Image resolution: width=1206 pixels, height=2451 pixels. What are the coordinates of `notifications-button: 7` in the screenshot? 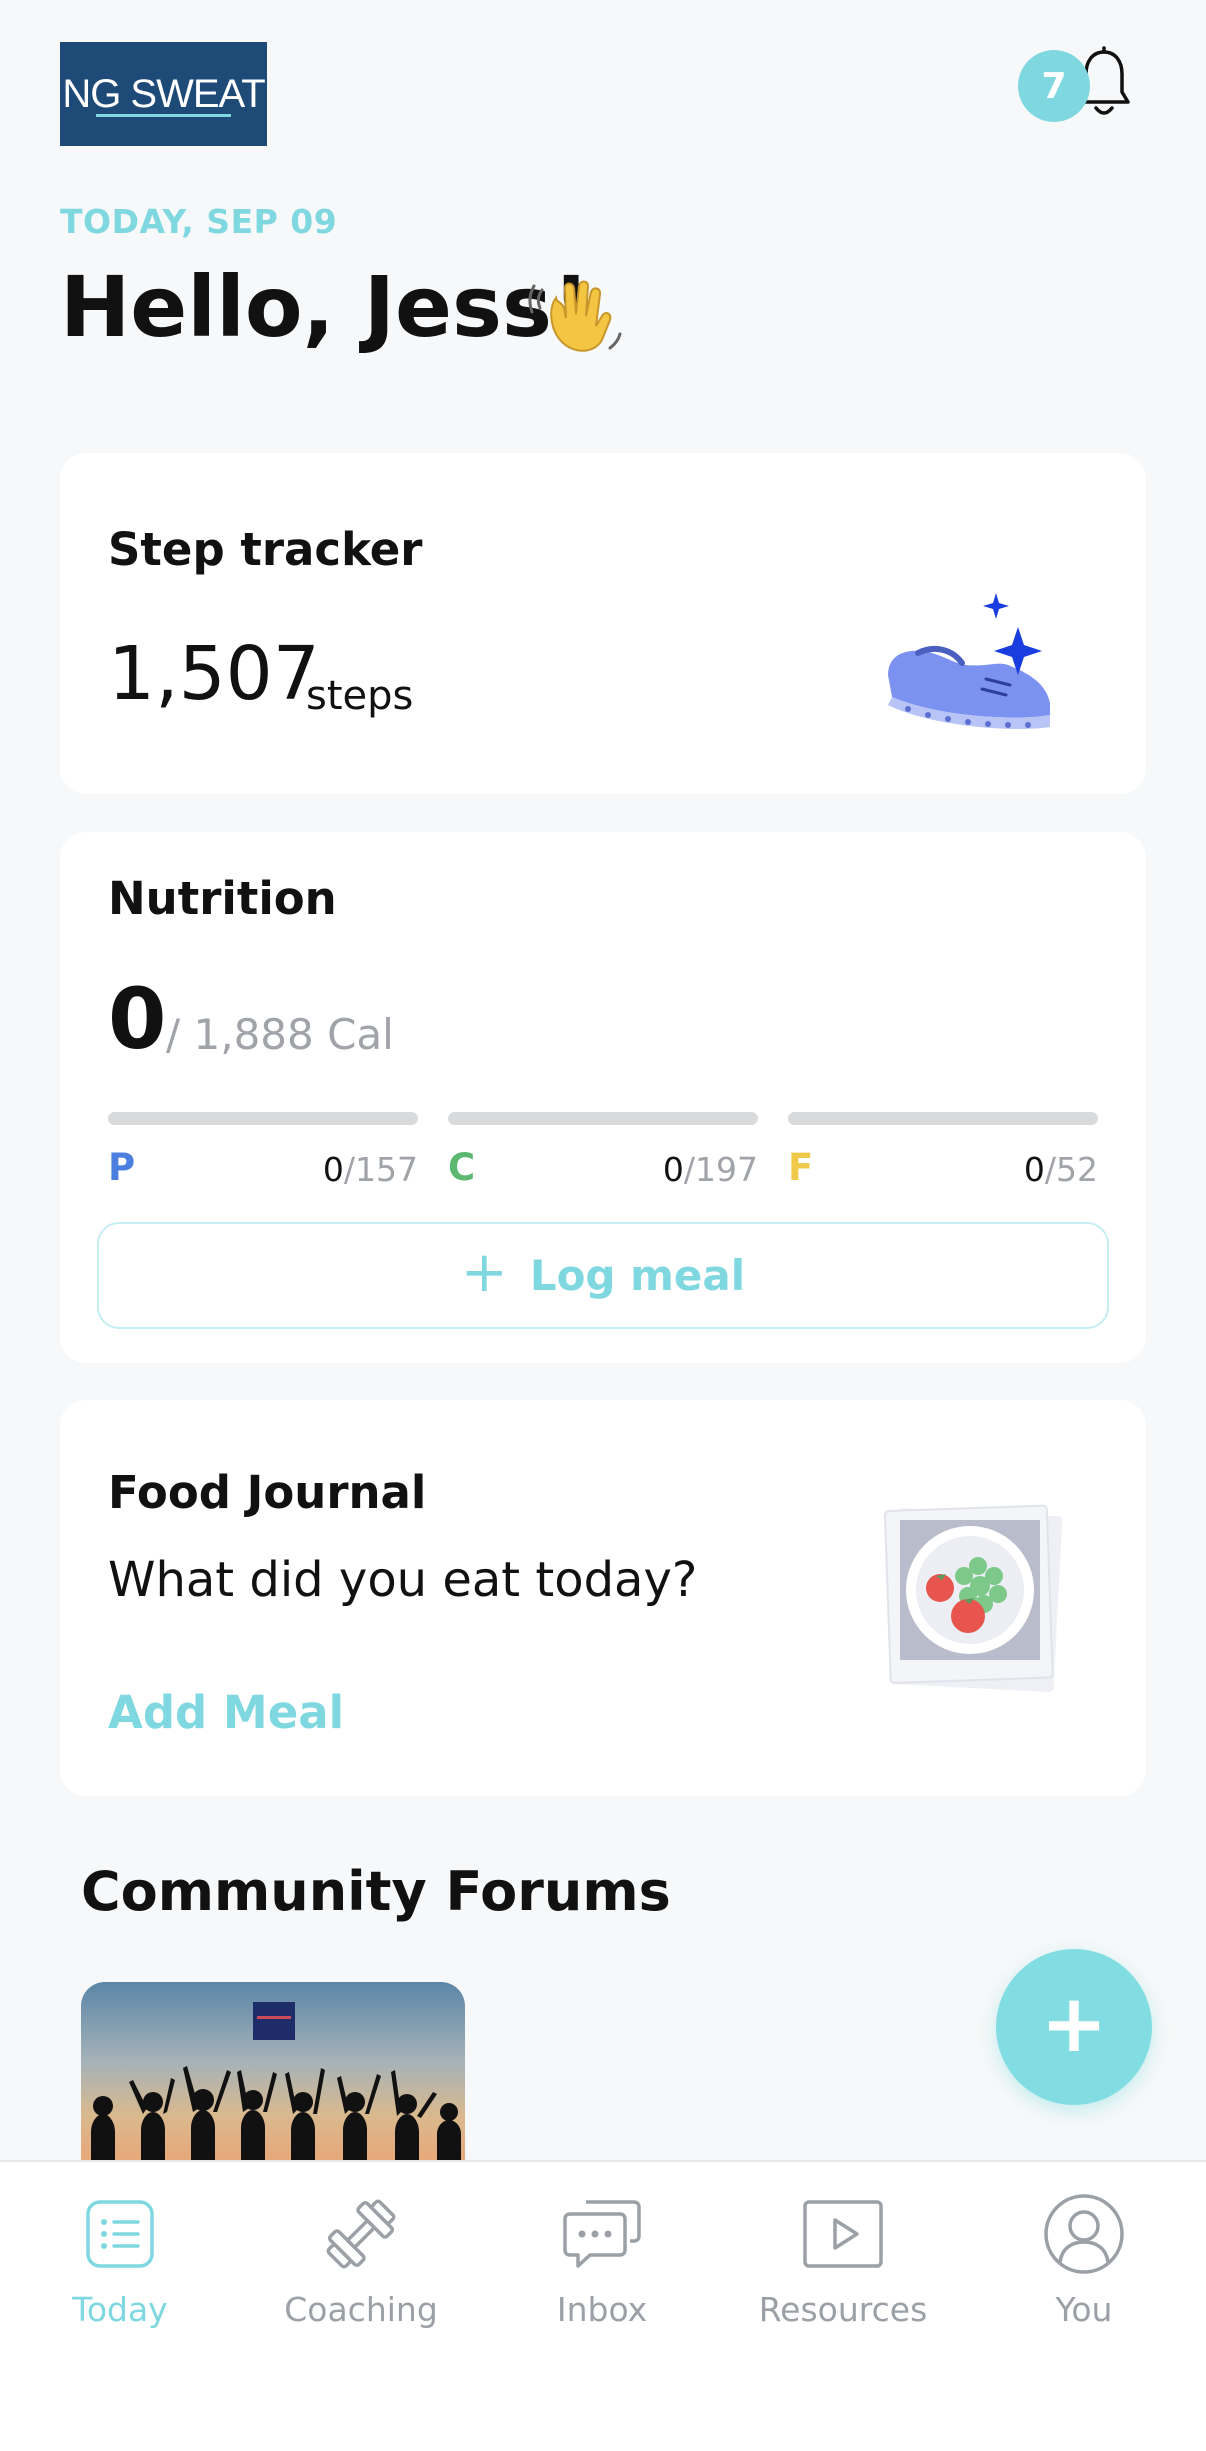 It's located at (1075, 86).